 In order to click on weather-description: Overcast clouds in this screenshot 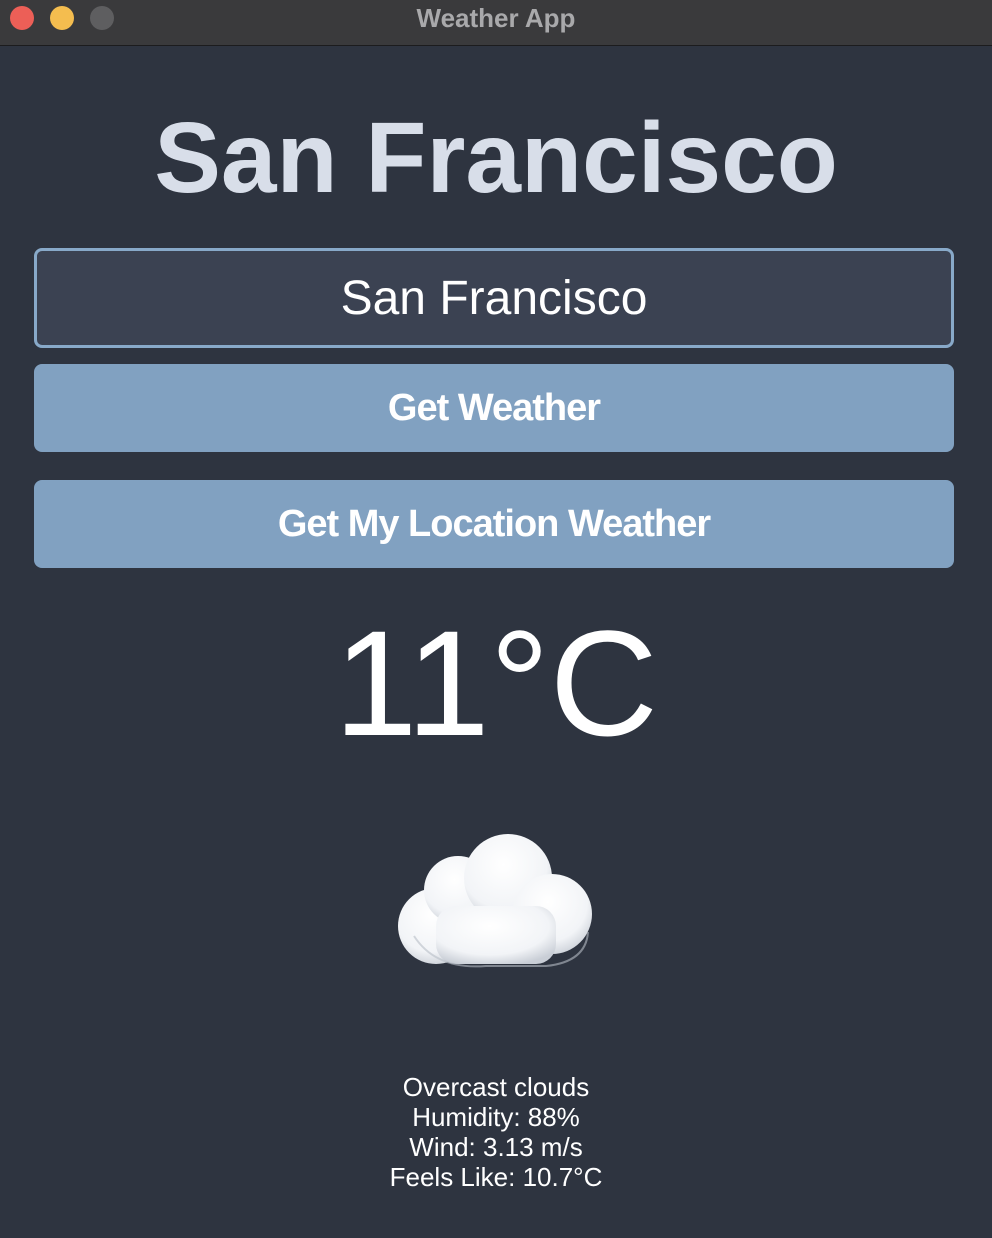, I will do `click(496, 1087)`.